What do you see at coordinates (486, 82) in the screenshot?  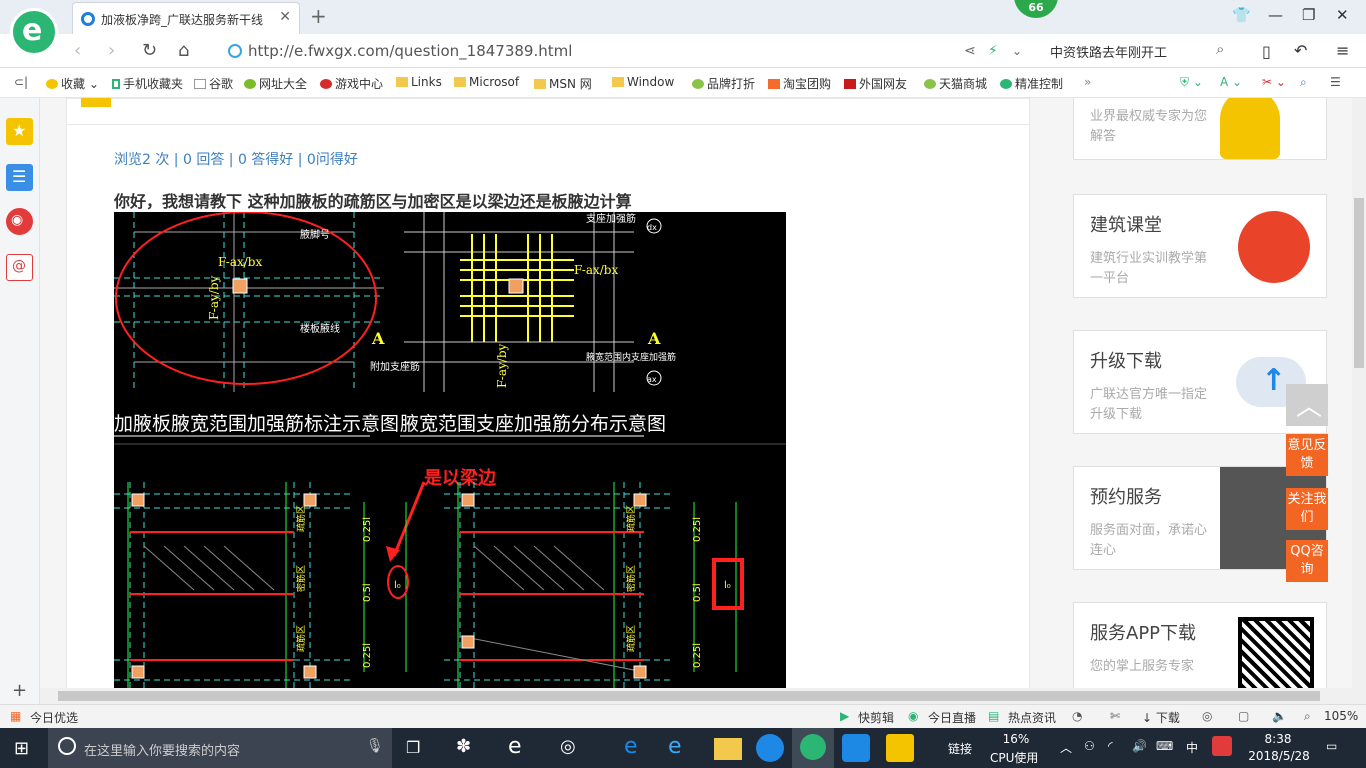 I see `bookmark-folder: Microsof` at bounding box center [486, 82].